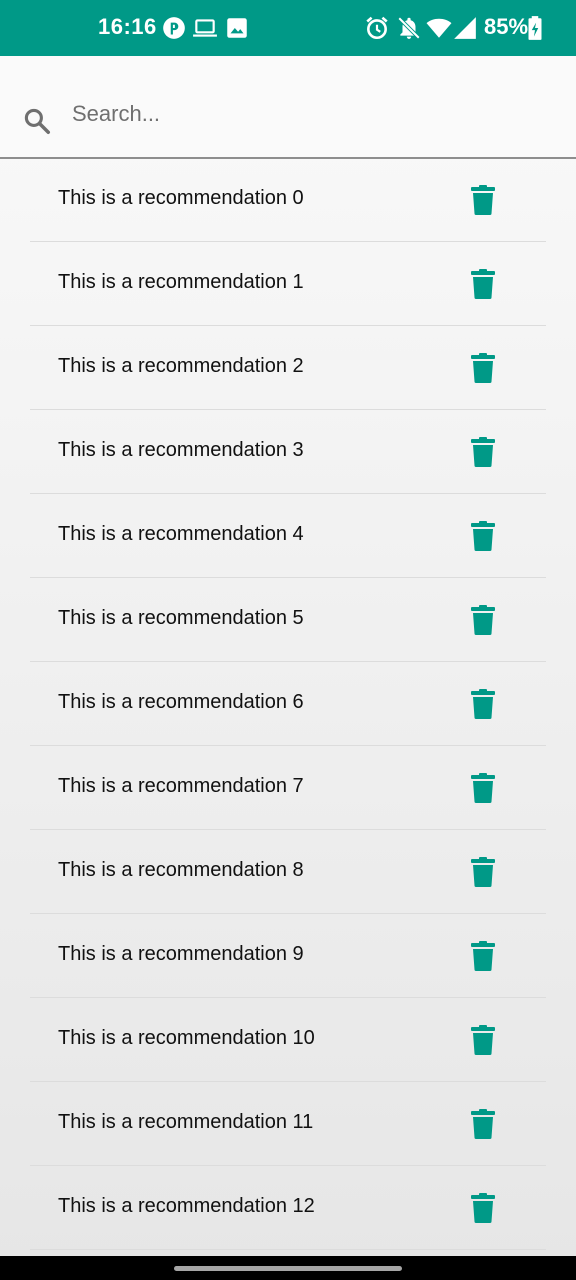 The image size is (576, 1280). I want to click on recommendation-label: This is a recommendation 5, so click(181, 618).